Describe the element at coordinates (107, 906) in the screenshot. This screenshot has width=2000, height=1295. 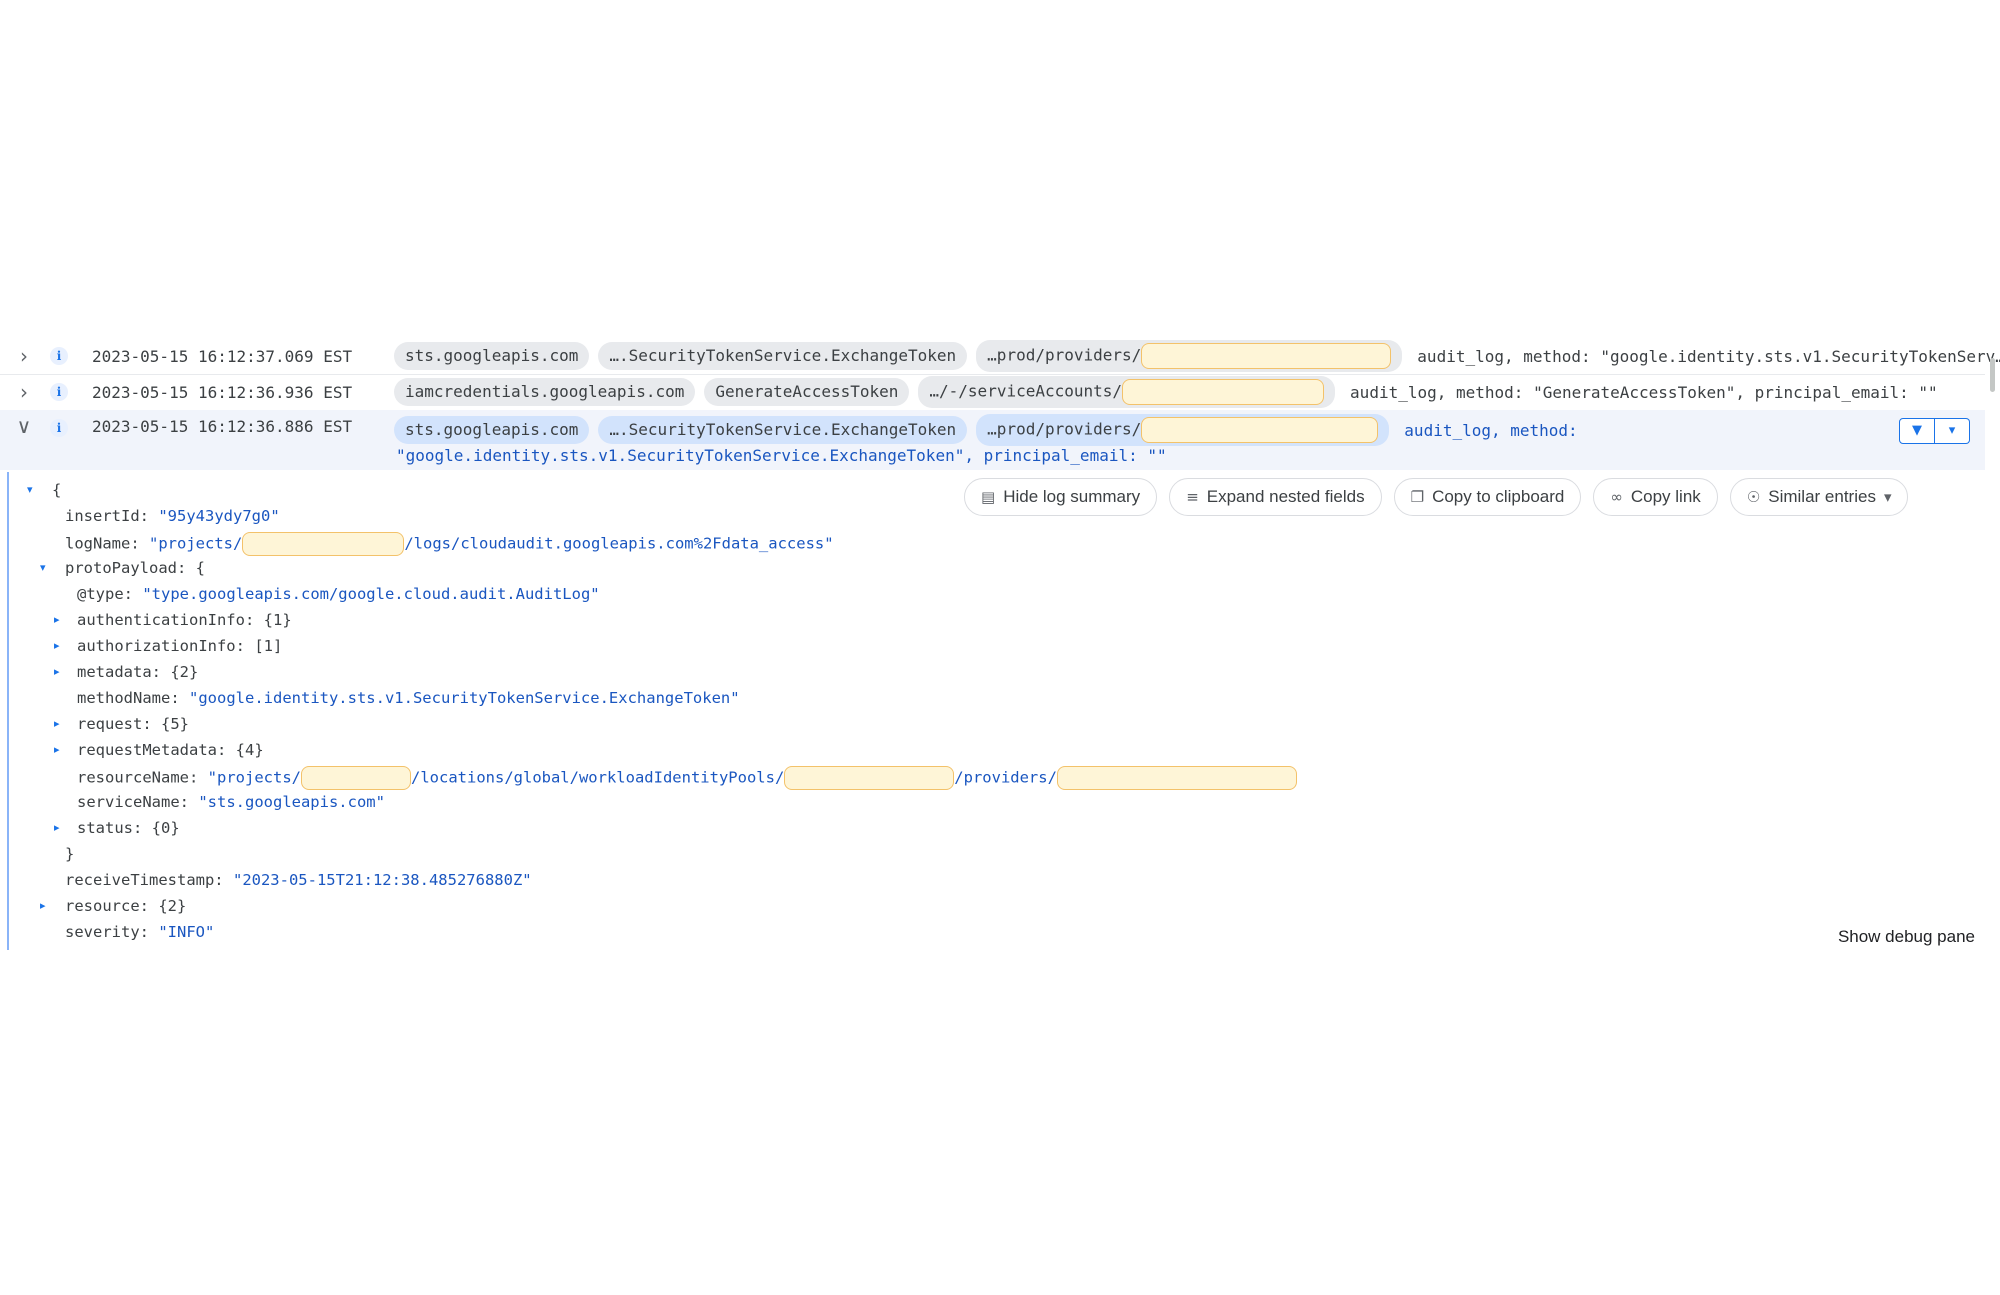
I see `json-key: resource:` at that location.